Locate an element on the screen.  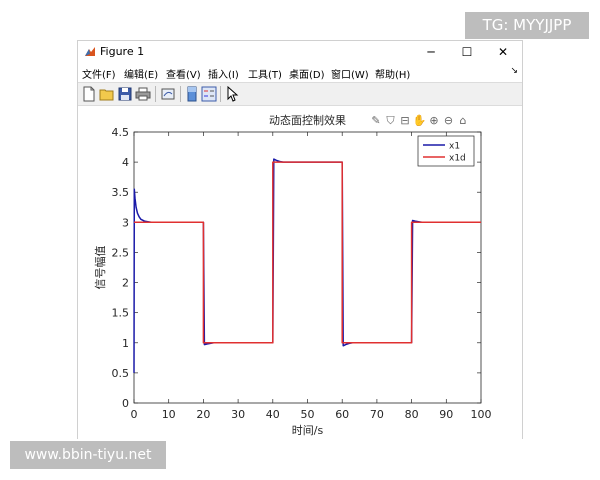
chart-title: 动态面控制效果 is located at coordinates (307, 120).